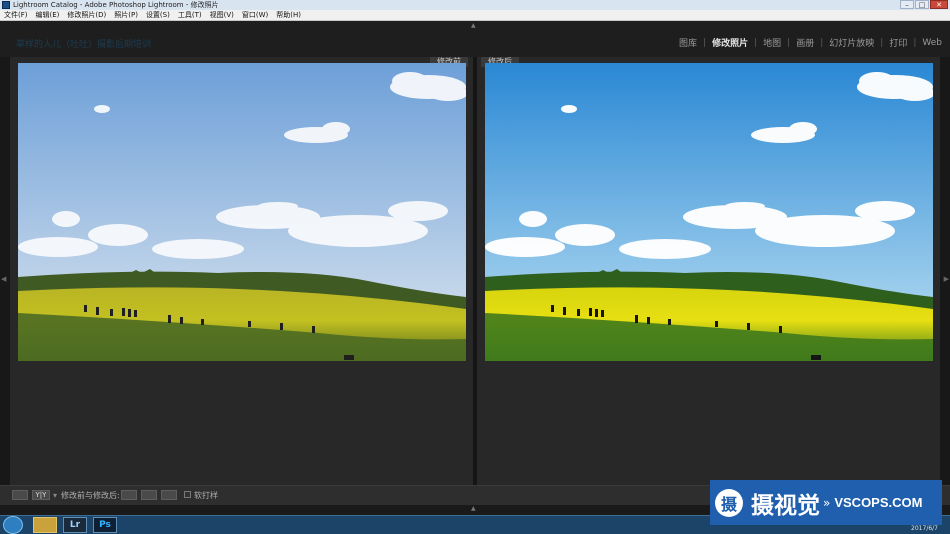 The width and height of the screenshot is (950, 534). I want to click on lightroom-taskbar-button: Lr, so click(75, 525).